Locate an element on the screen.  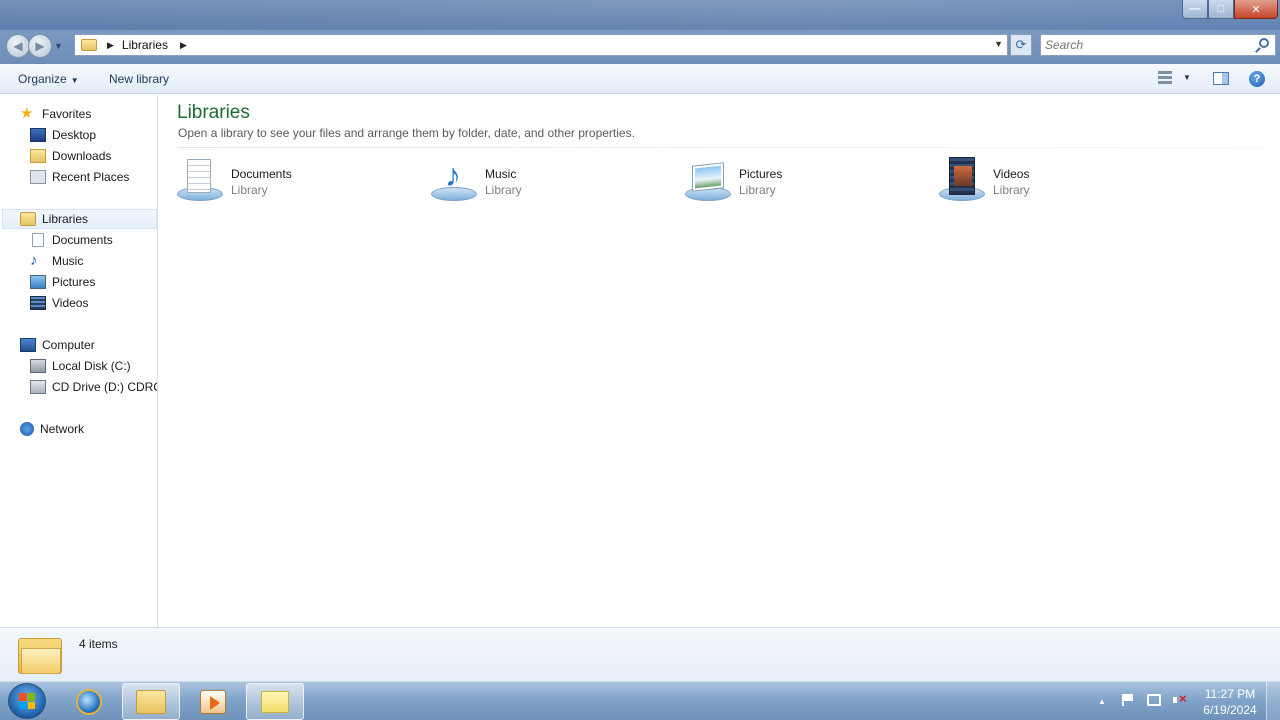
show-hidden-icons-icon: ▲ is located at coordinates (1102, 702).